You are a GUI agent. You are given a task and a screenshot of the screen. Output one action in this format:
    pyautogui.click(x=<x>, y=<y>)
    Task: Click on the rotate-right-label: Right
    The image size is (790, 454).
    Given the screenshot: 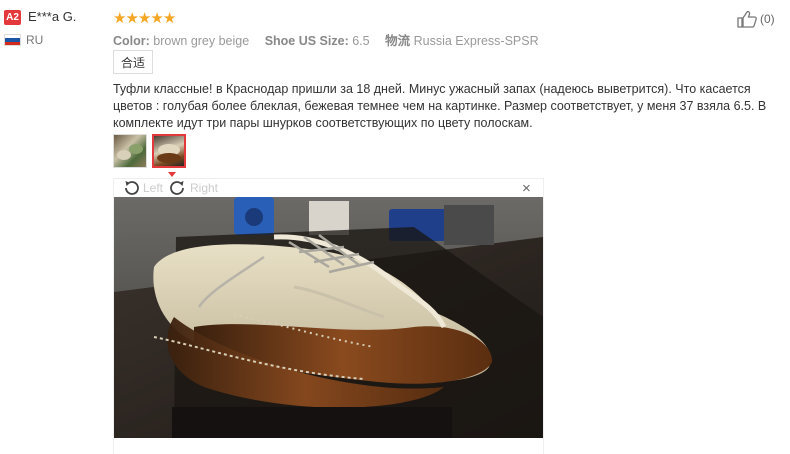 What is the action you would take?
    pyautogui.click(x=204, y=188)
    